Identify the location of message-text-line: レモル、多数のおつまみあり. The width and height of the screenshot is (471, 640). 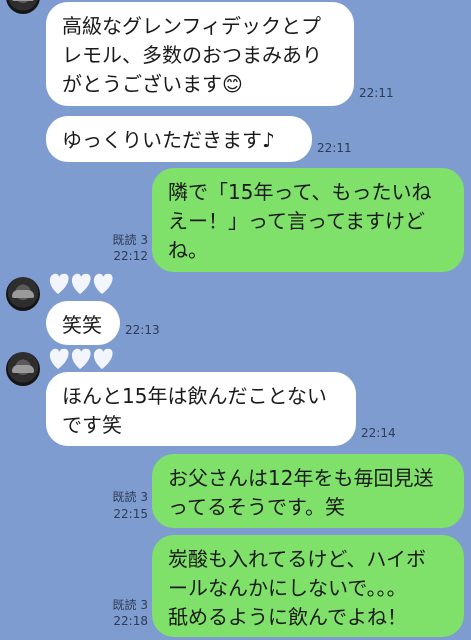
(192, 55).